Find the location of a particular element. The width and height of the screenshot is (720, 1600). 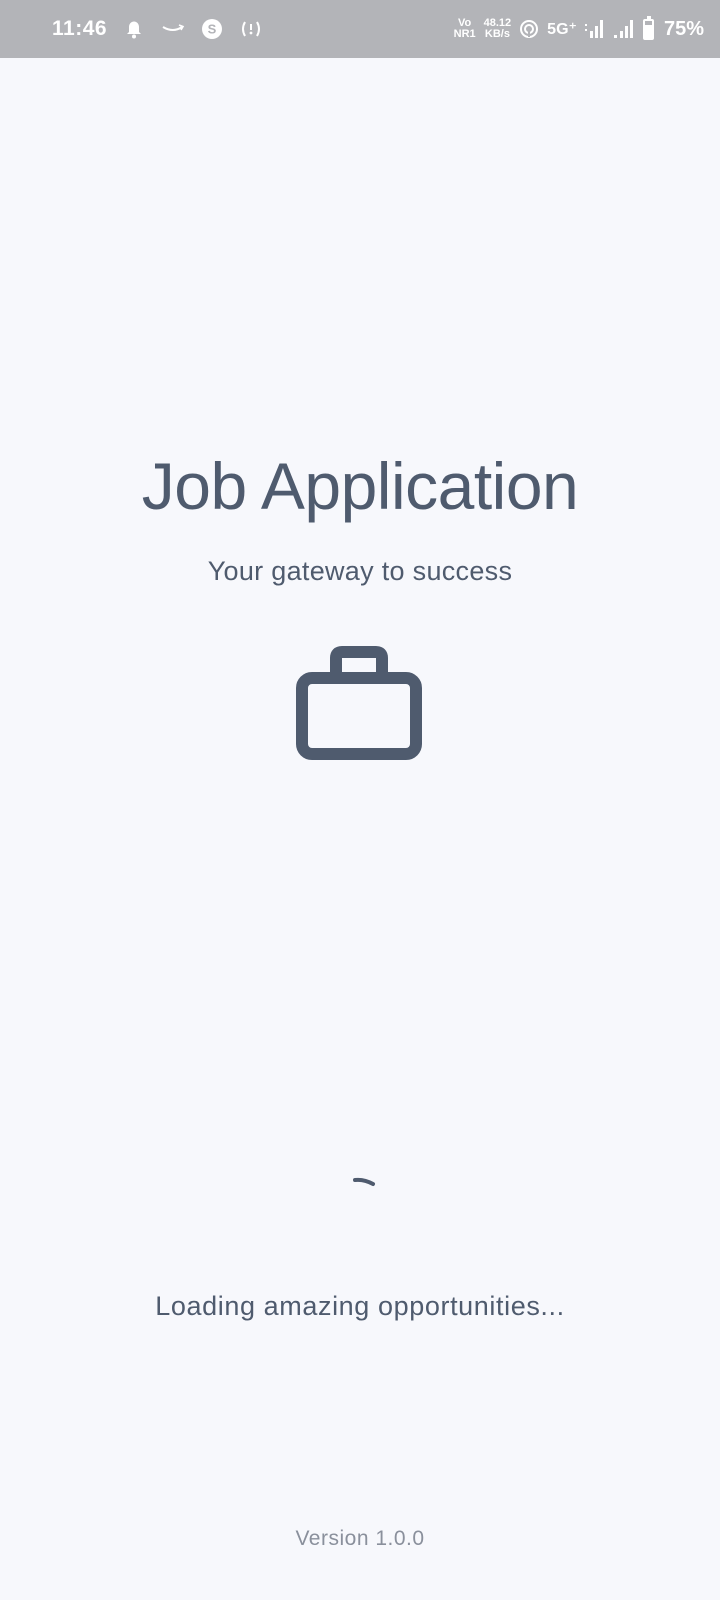

app-subtitle: Your gateway to success is located at coordinates (360, 571).